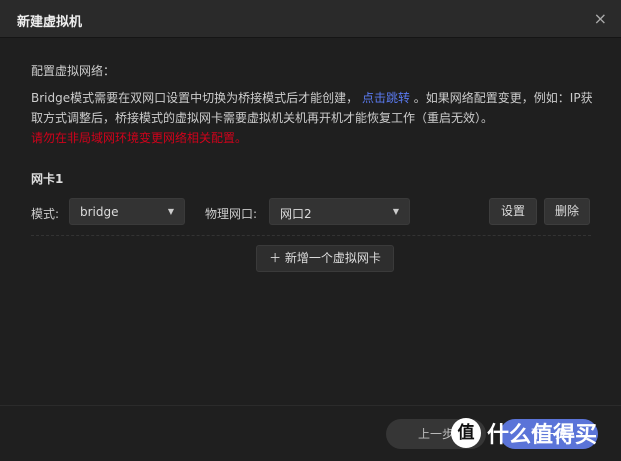 The width and height of the screenshot is (621, 461). Describe the element at coordinates (127, 211) in the screenshot. I see `mode-select: bridge ▼` at that location.